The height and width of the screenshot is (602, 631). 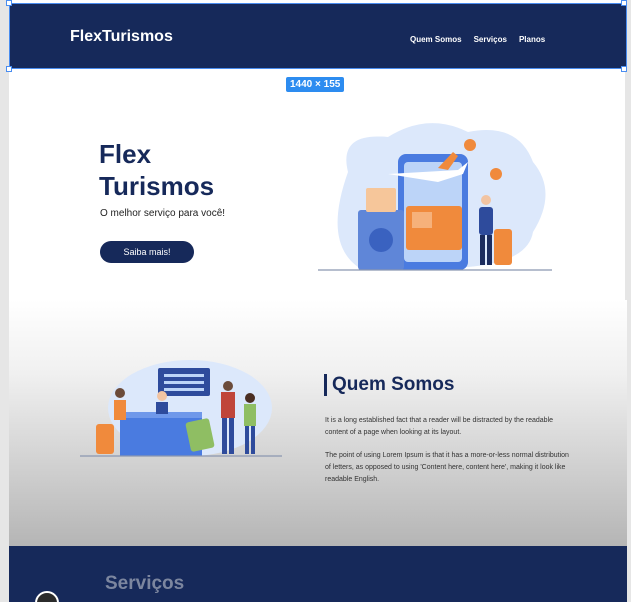 What do you see at coordinates (9, 3) in the screenshot?
I see `resize-handle-top-left` at bounding box center [9, 3].